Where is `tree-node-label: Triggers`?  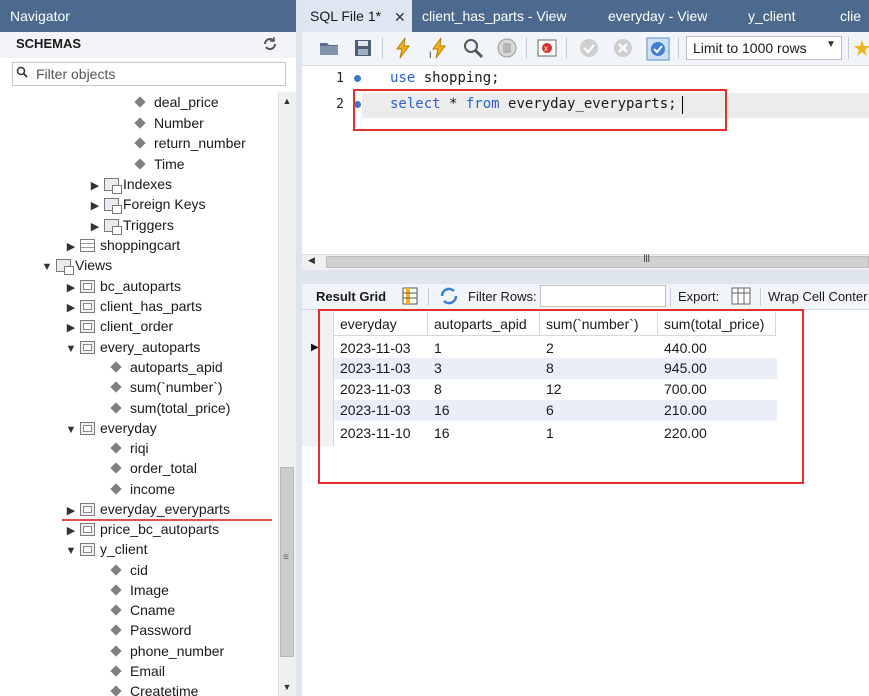
tree-node-label: Triggers is located at coordinates (148, 225).